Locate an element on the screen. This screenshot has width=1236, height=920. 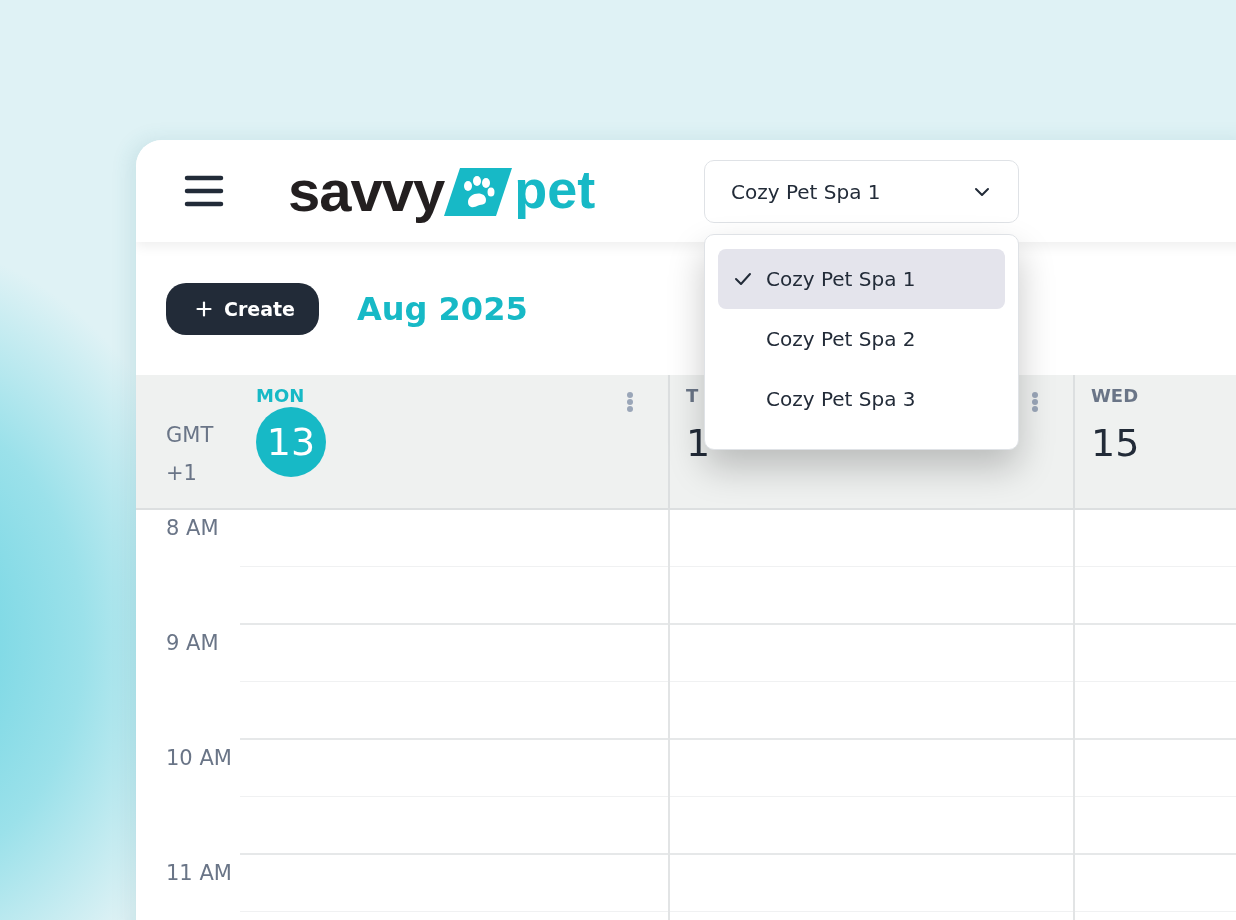
time-label: 9 AM is located at coordinates (192, 642).